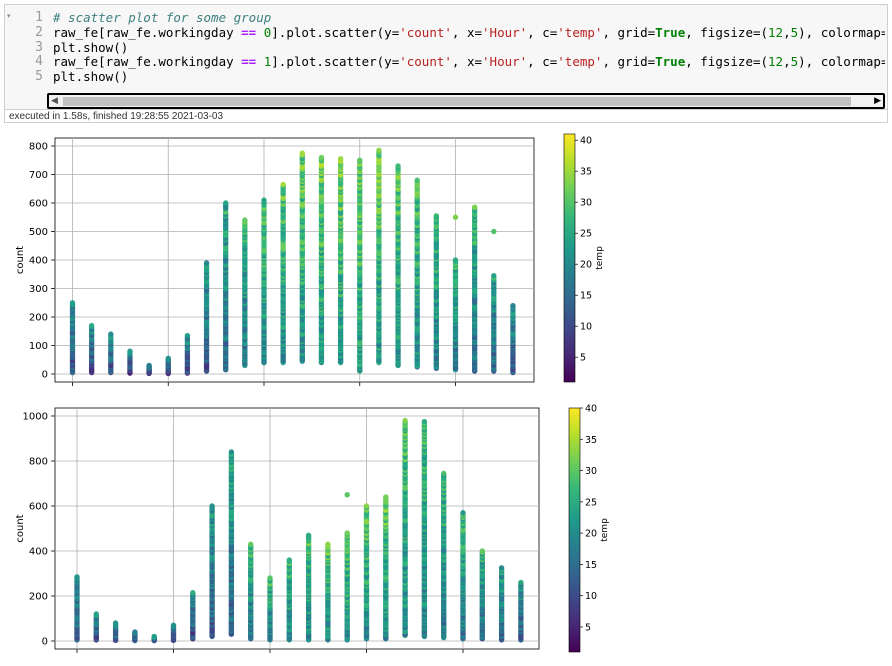 The height and width of the screenshot is (666, 892). What do you see at coordinates (591, 502) in the screenshot?
I see `colorbar-tick-label: 25` at bounding box center [591, 502].